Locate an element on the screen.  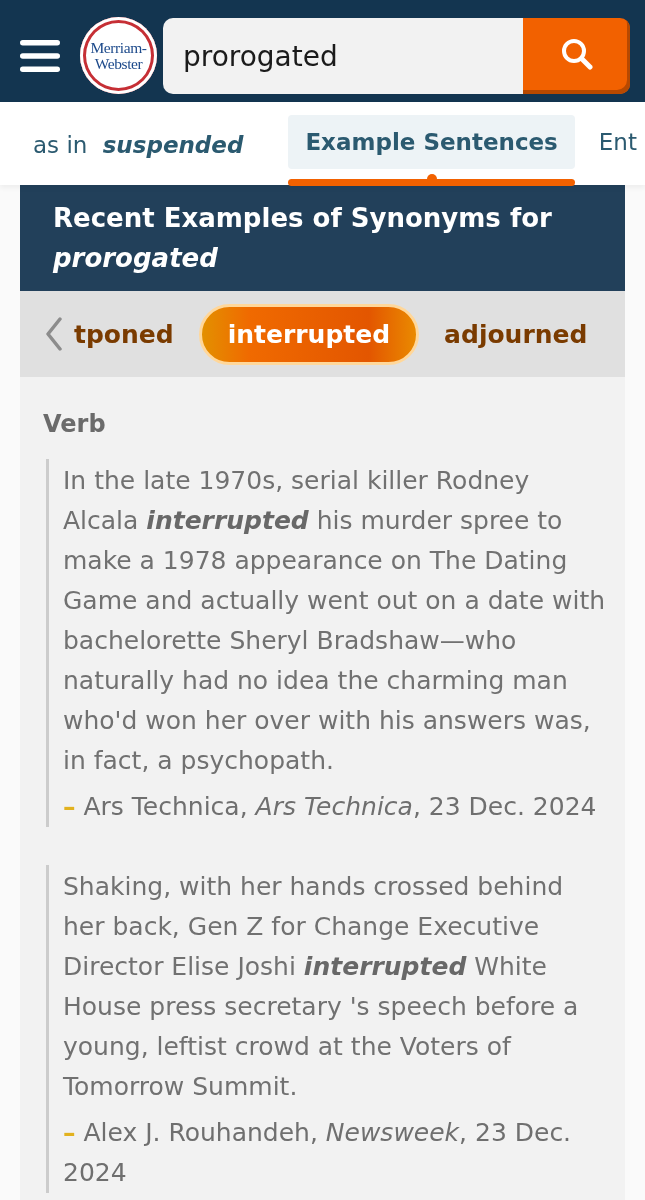
menu-icon is located at coordinates (40, 56).